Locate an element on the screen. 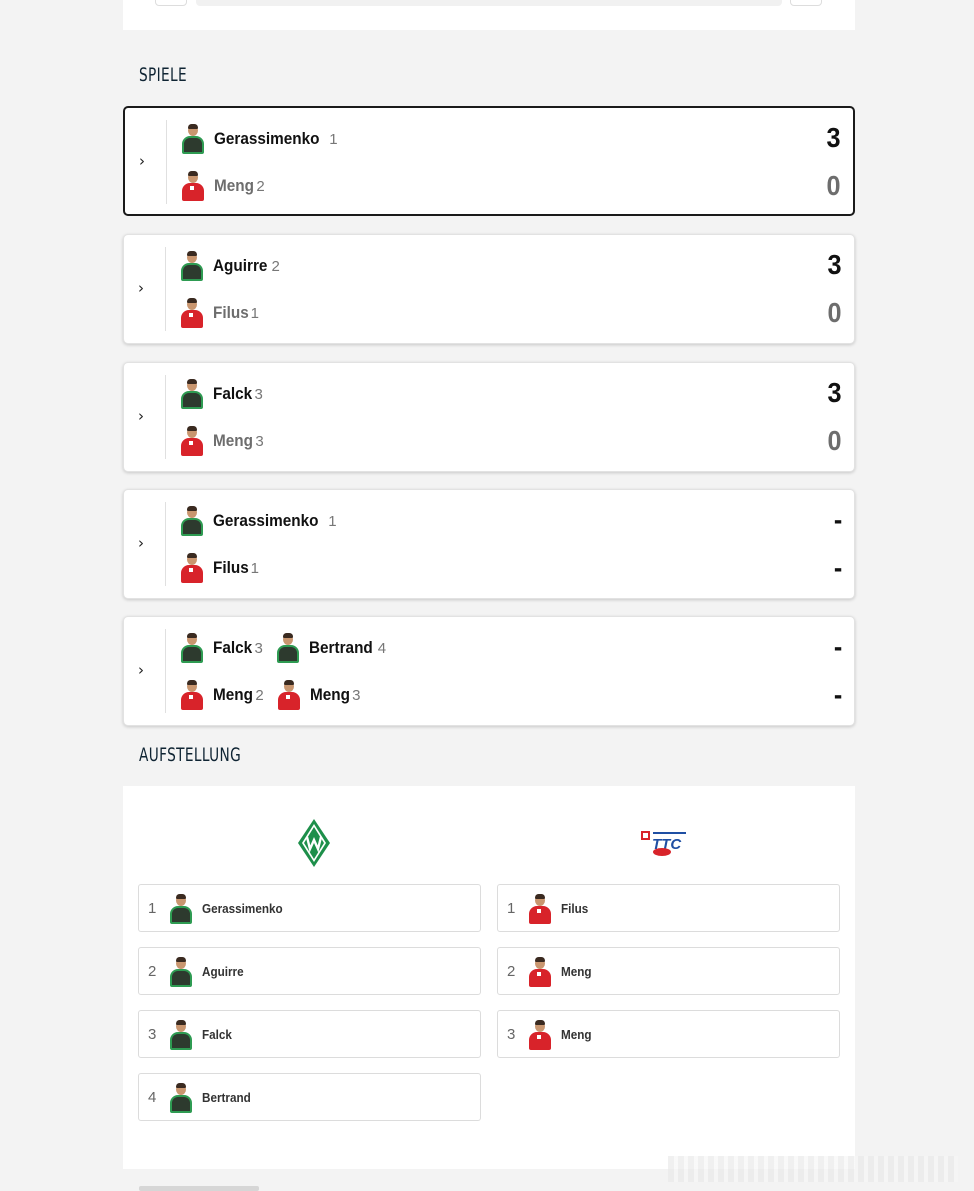 Image resolution: width=974 pixels, height=1191 pixels. filter-card is located at coordinates (489, 15).